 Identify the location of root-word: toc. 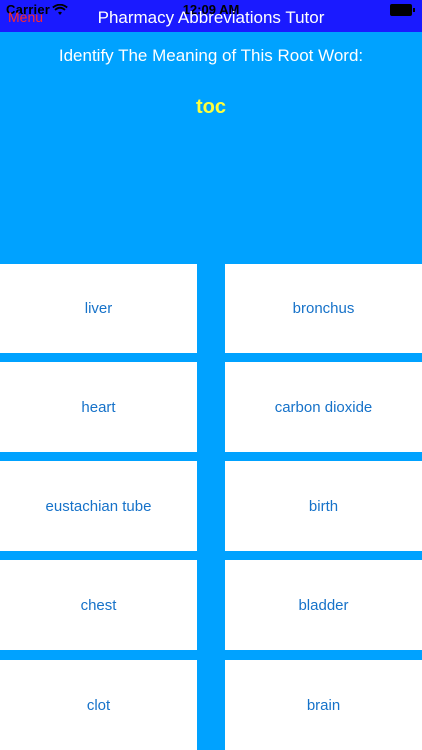
(211, 107).